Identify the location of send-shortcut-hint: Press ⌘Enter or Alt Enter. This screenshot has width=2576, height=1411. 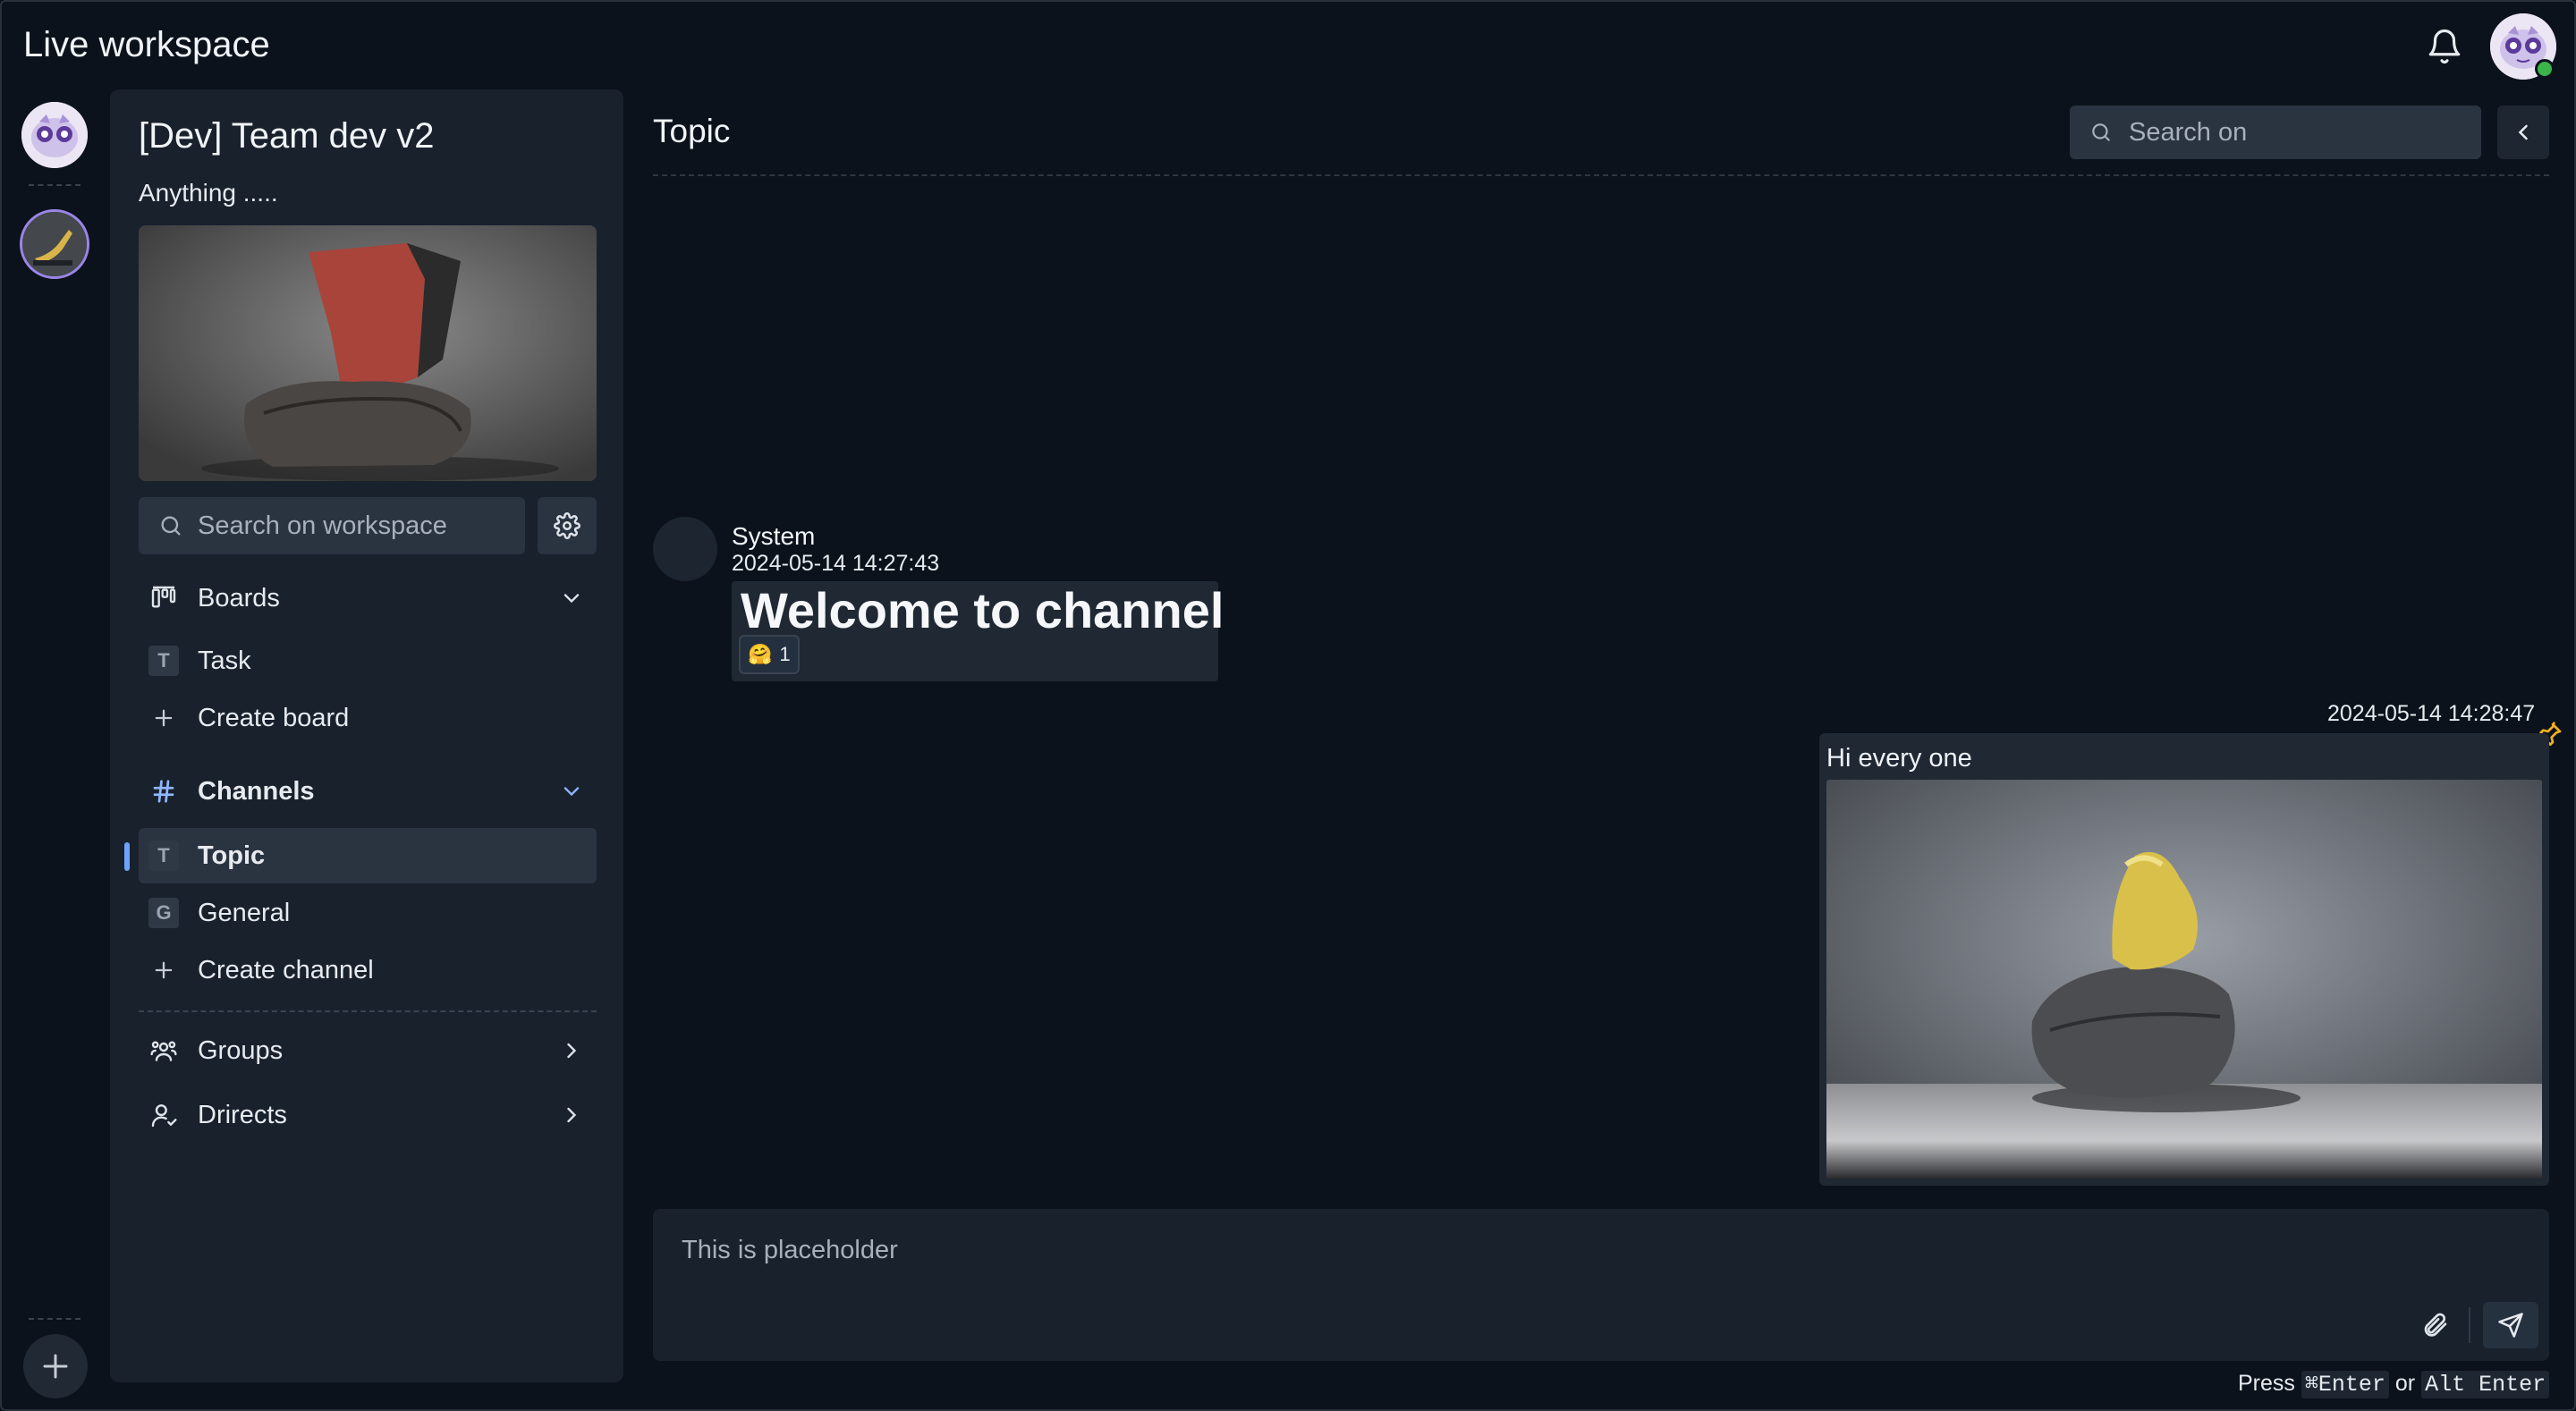
(2394, 1384).